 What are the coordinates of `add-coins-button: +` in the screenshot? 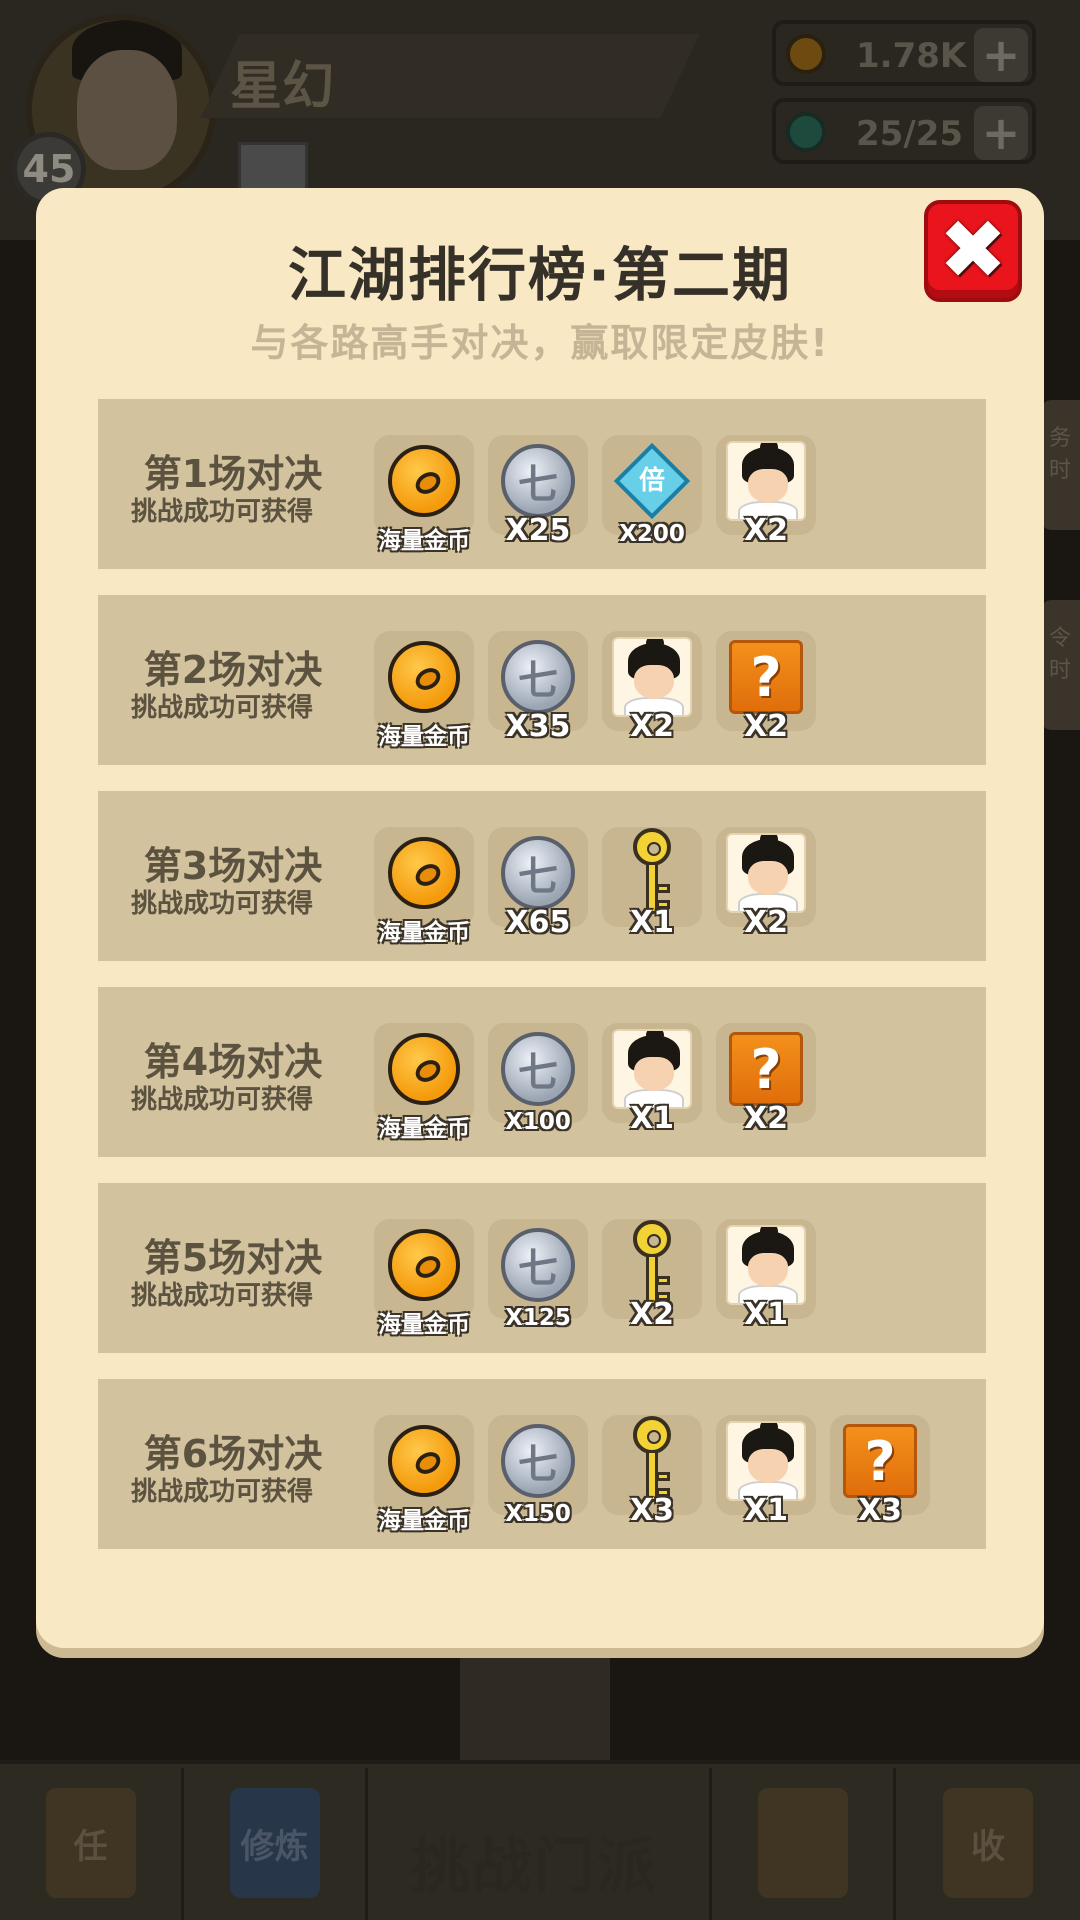 It's located at (1001, 55).